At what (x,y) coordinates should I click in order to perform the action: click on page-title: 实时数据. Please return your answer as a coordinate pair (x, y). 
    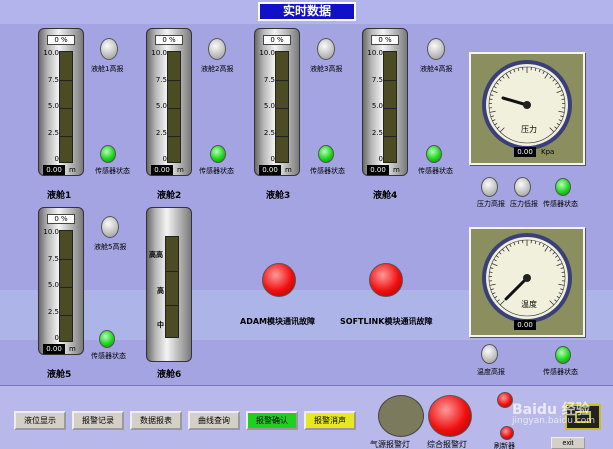
    Looking at the image, I should click on (307, 11).